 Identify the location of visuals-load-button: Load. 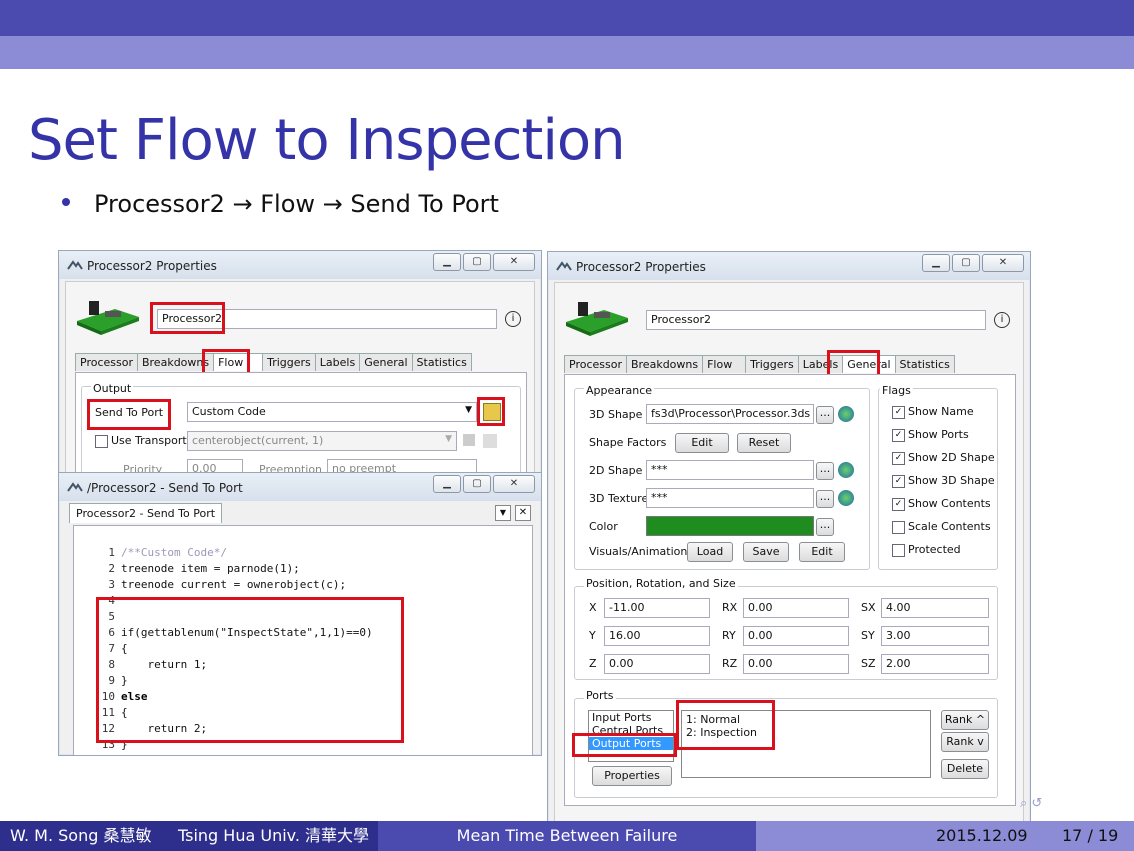
(710, 552).